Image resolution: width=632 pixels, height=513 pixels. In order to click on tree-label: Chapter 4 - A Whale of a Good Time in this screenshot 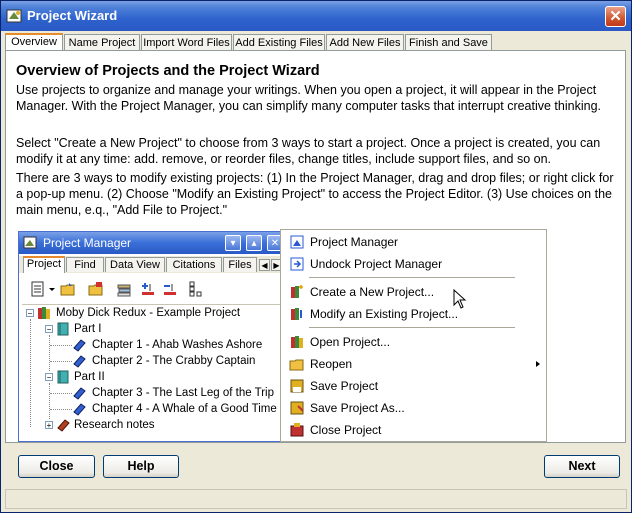, I will do `click(184, 409)`.